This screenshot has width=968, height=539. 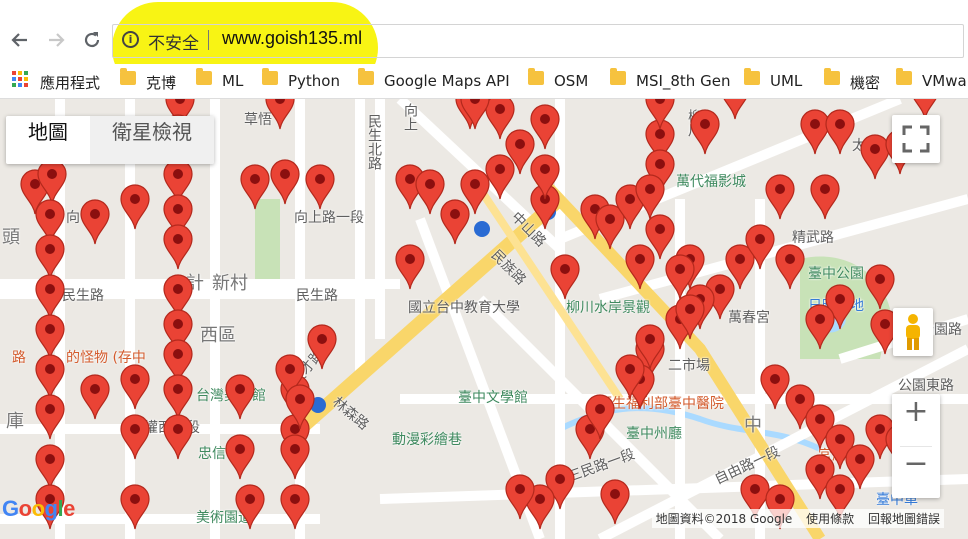 I want to click on reload-icon, so click(x=92, y=40).